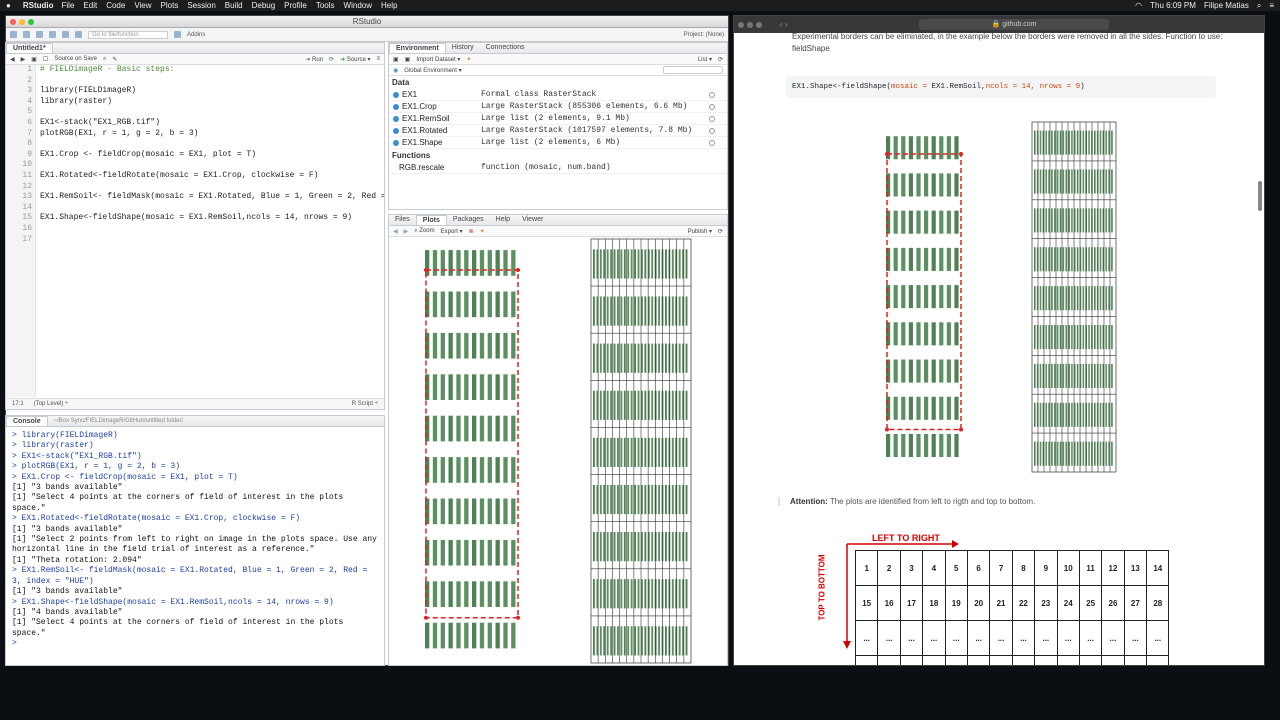 The image size is (1280, 720). Describe the element at coordinates (532, 220) in the screenshot. I see `tab-viewer: Viewer` at that location.